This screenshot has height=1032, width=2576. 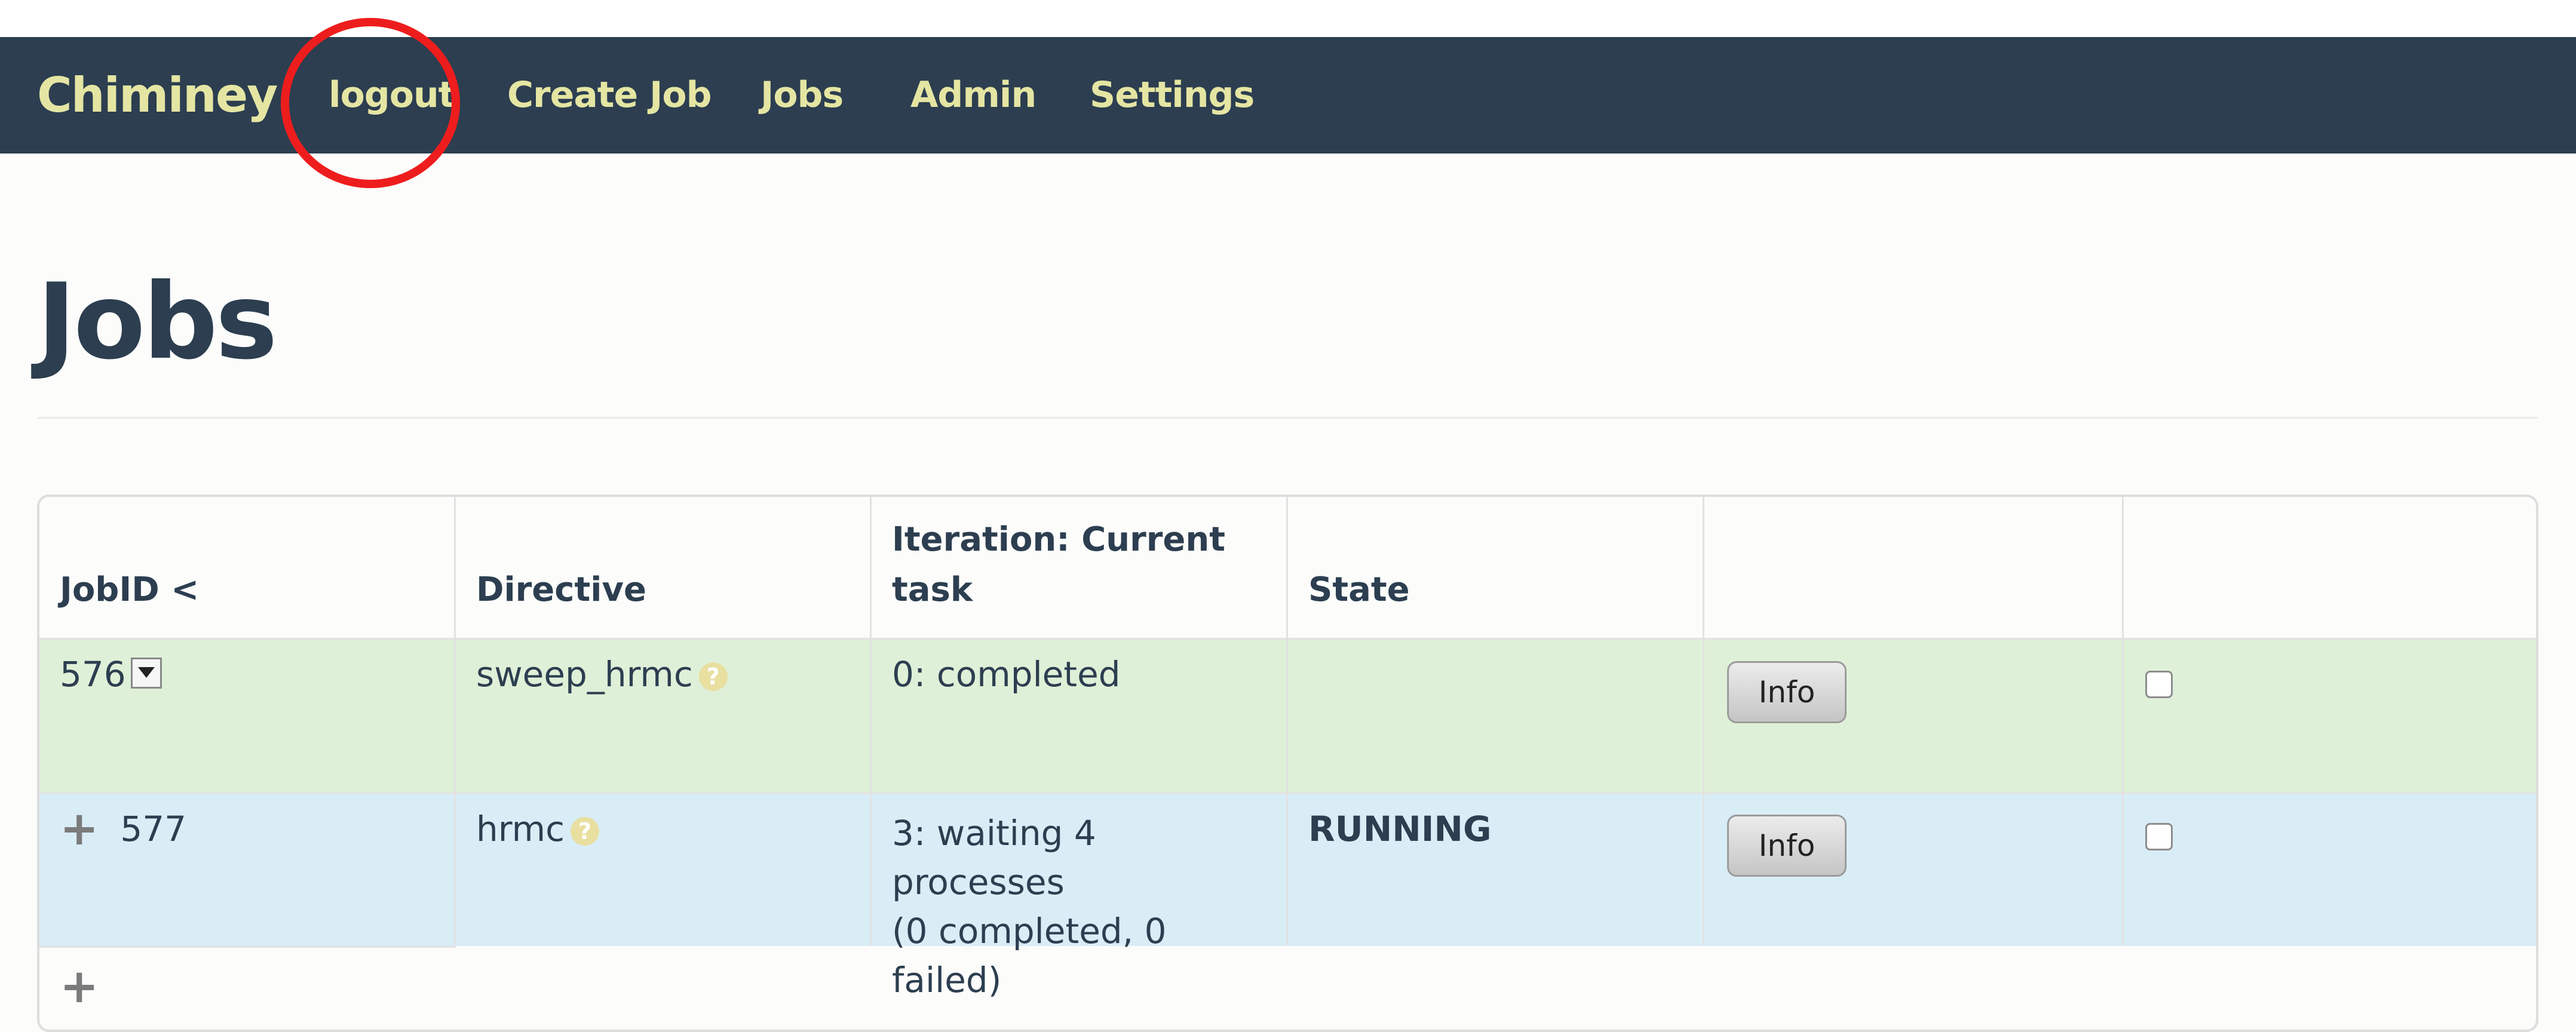 I want to click on cell-jobid: +577, so click(x=248, y=870).